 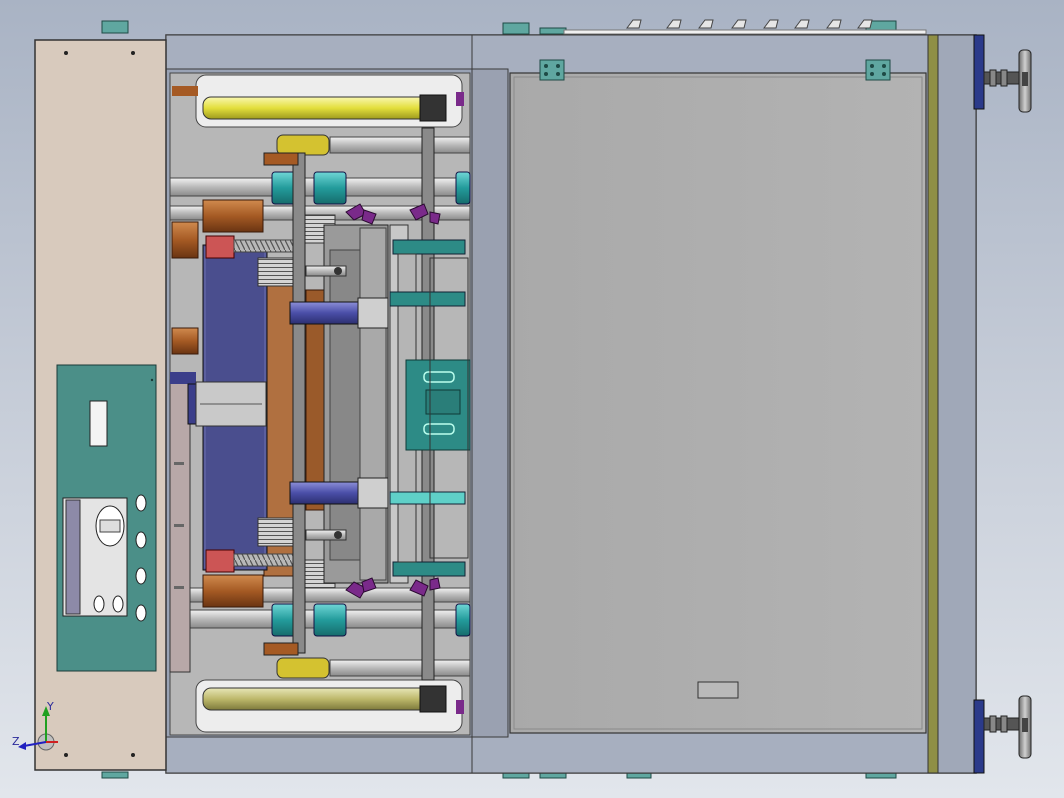 What do you see at coordinates (118, 604) in the screenshot?
I see `socket-right` at bounding box center [118, 604].